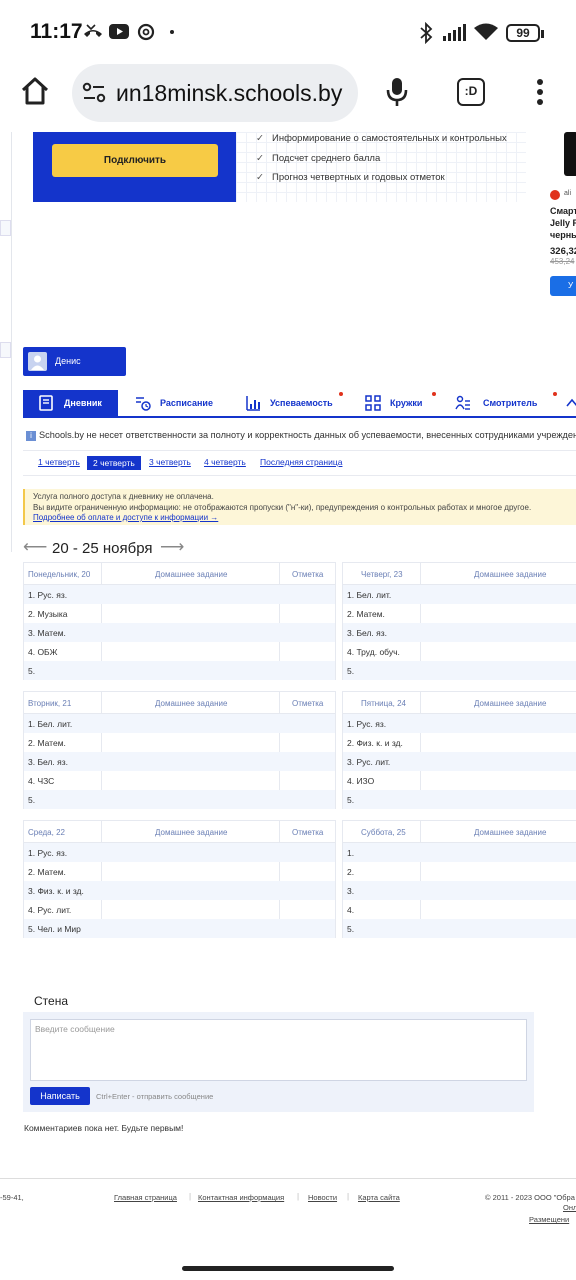  I want to click on last-page-link: Последняя страница, so click(301, 462).